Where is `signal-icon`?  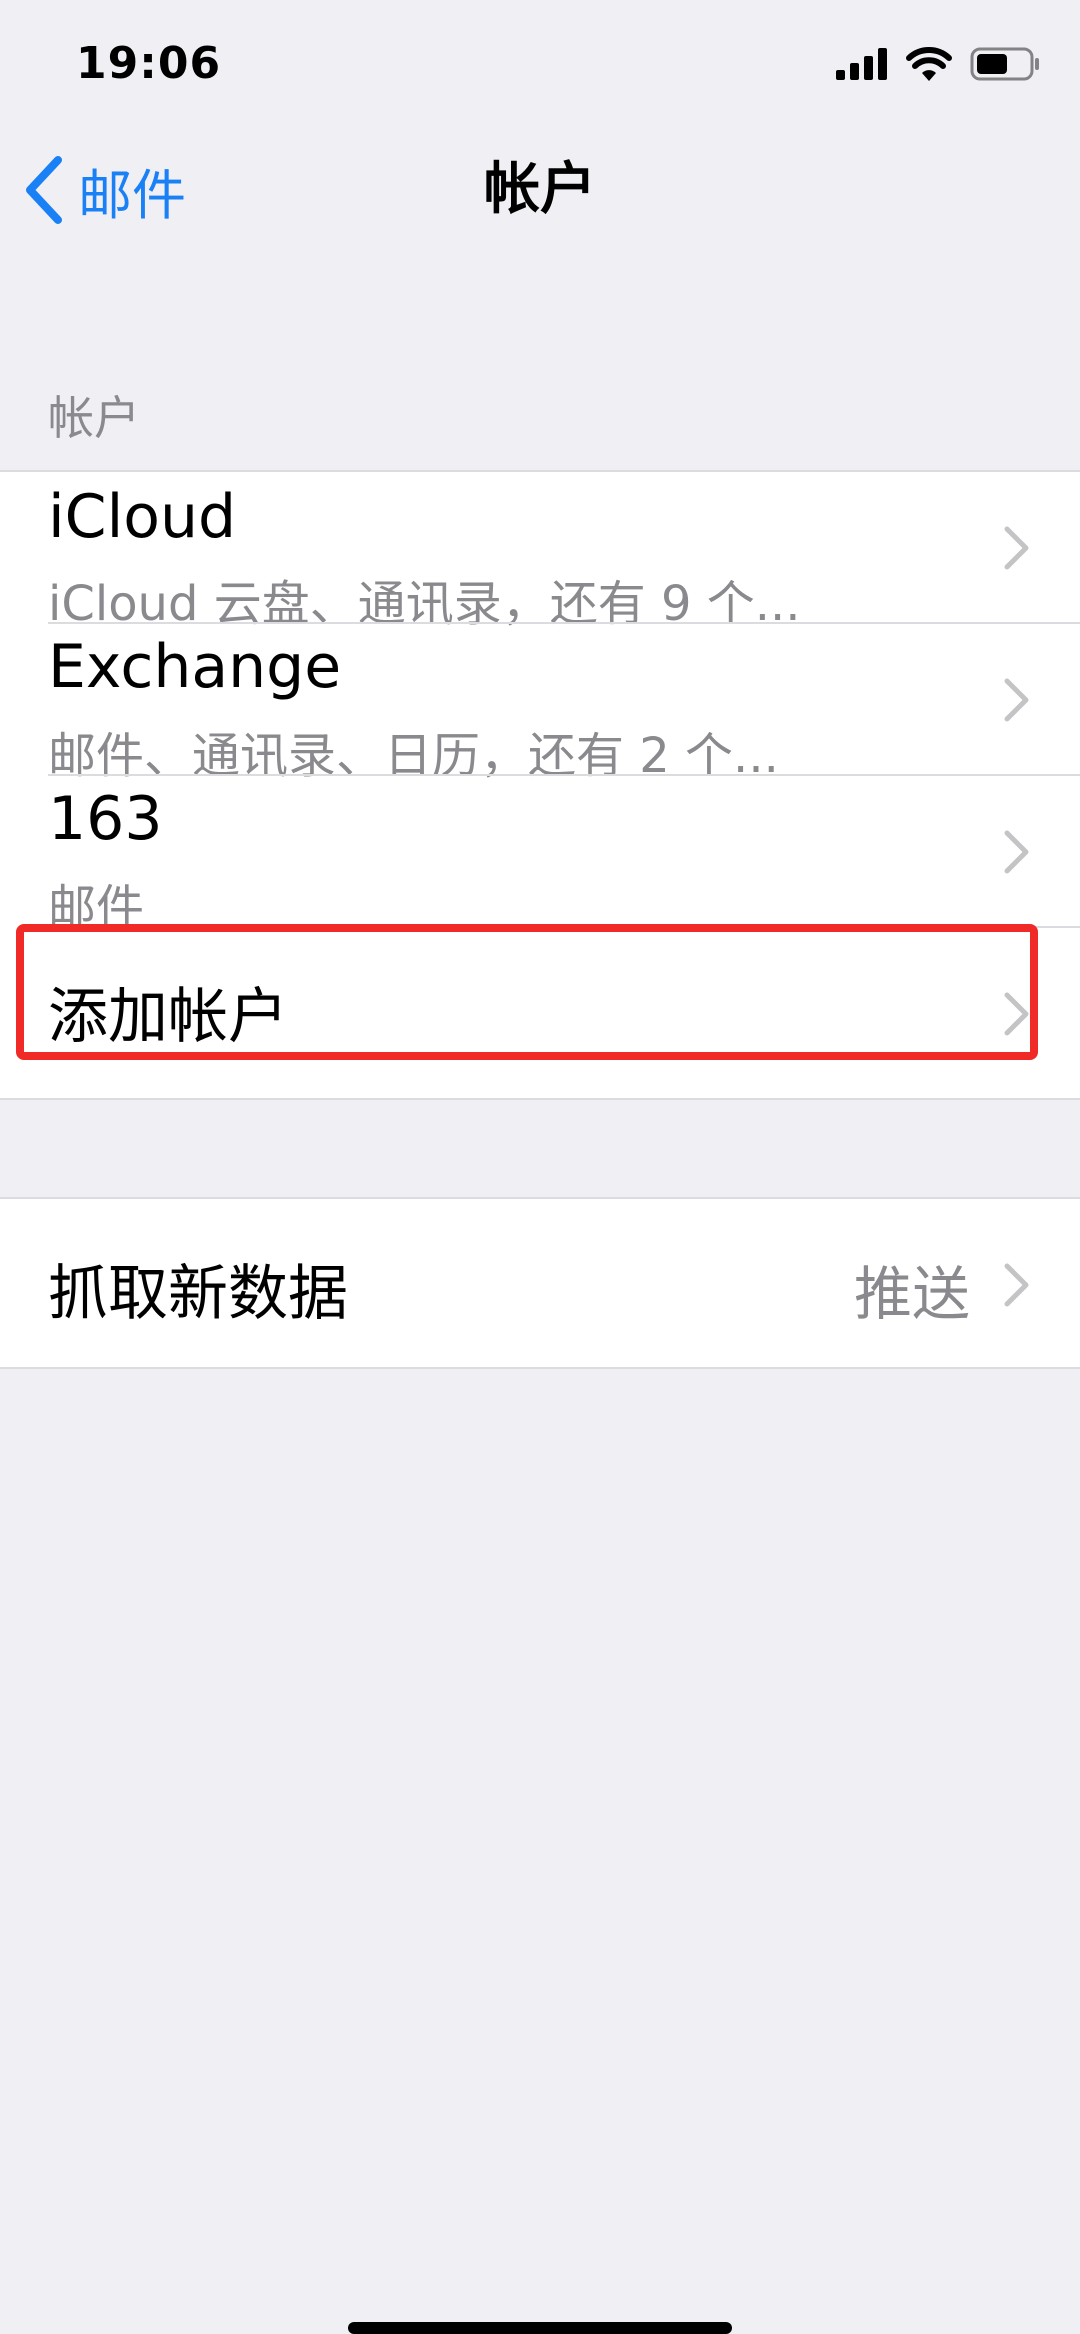
signal-icon is located at coordinates (861, 64).